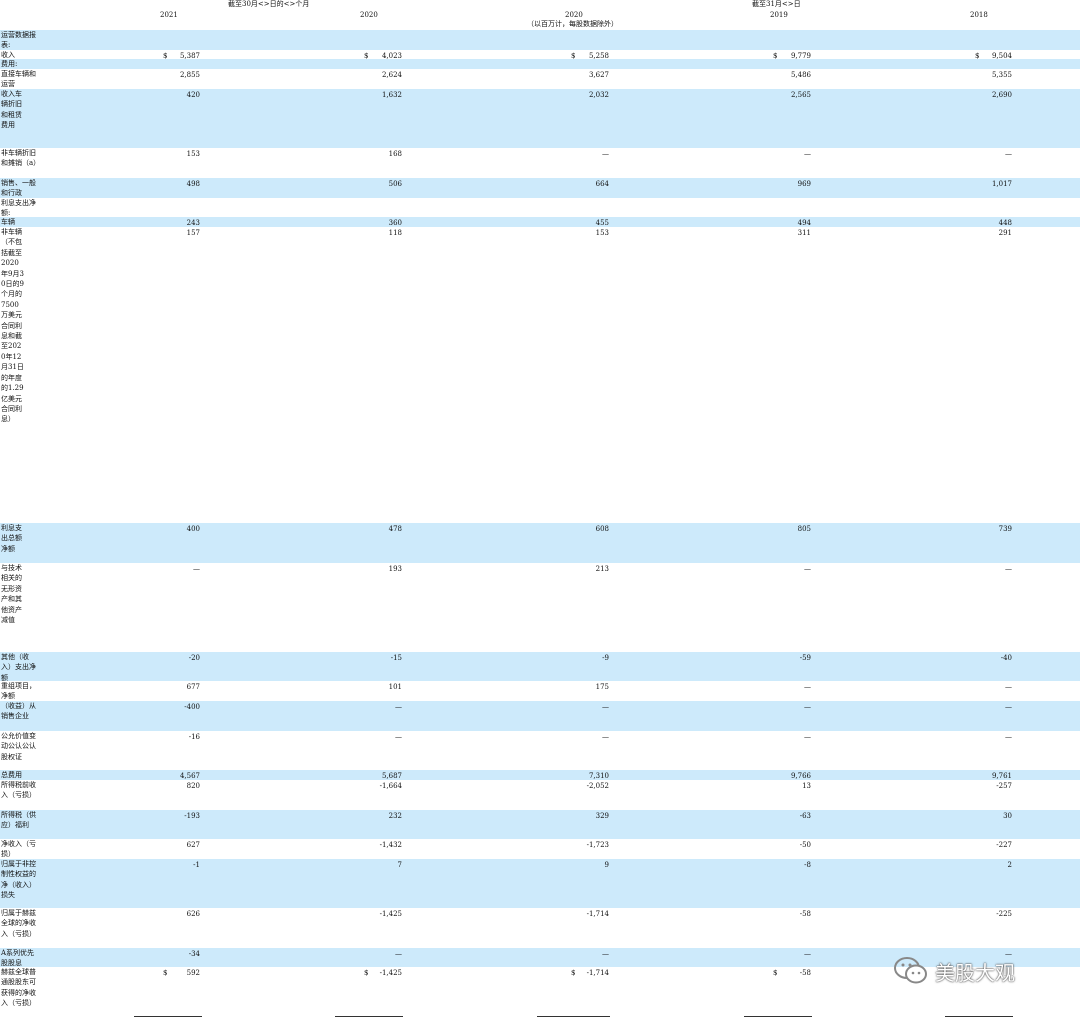 The image size is (1080, 1018). I want to click on cell-value: 2,032, so click(598, 95).